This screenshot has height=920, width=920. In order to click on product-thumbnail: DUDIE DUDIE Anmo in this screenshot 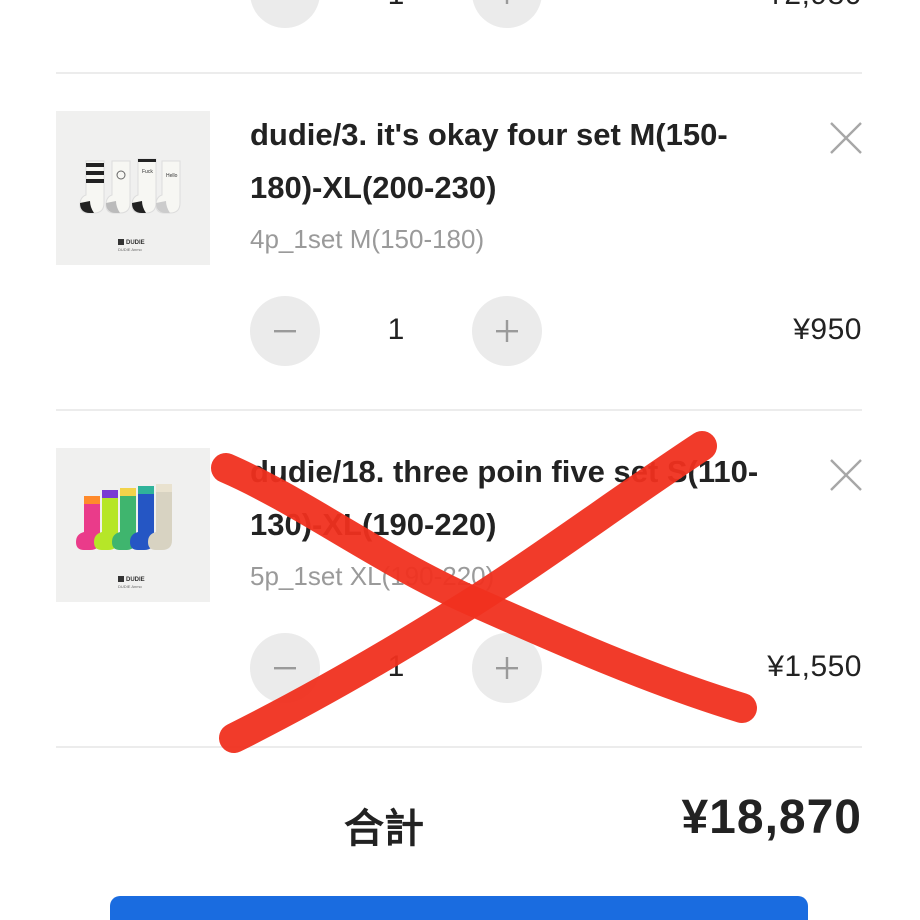, I will do `click(133, 525)`.